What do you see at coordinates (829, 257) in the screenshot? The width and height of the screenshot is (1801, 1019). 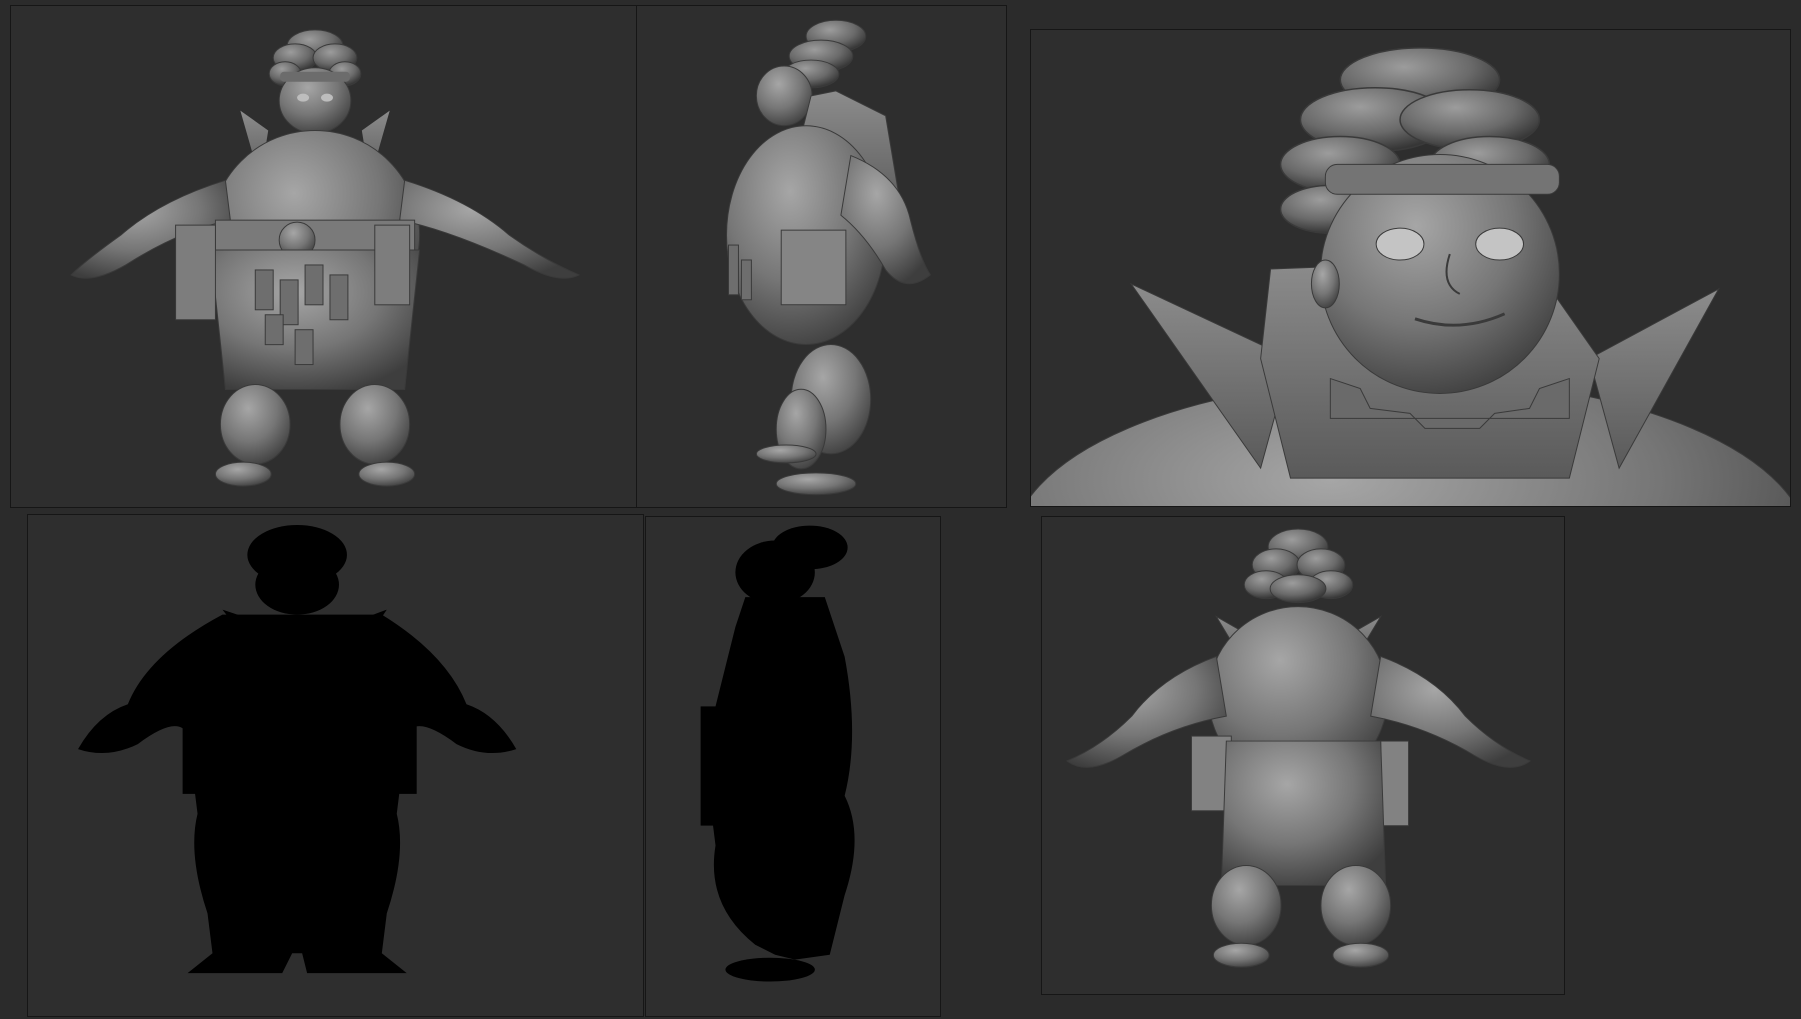 I see `side-view-sculpt` at bounding box center [829, 257].